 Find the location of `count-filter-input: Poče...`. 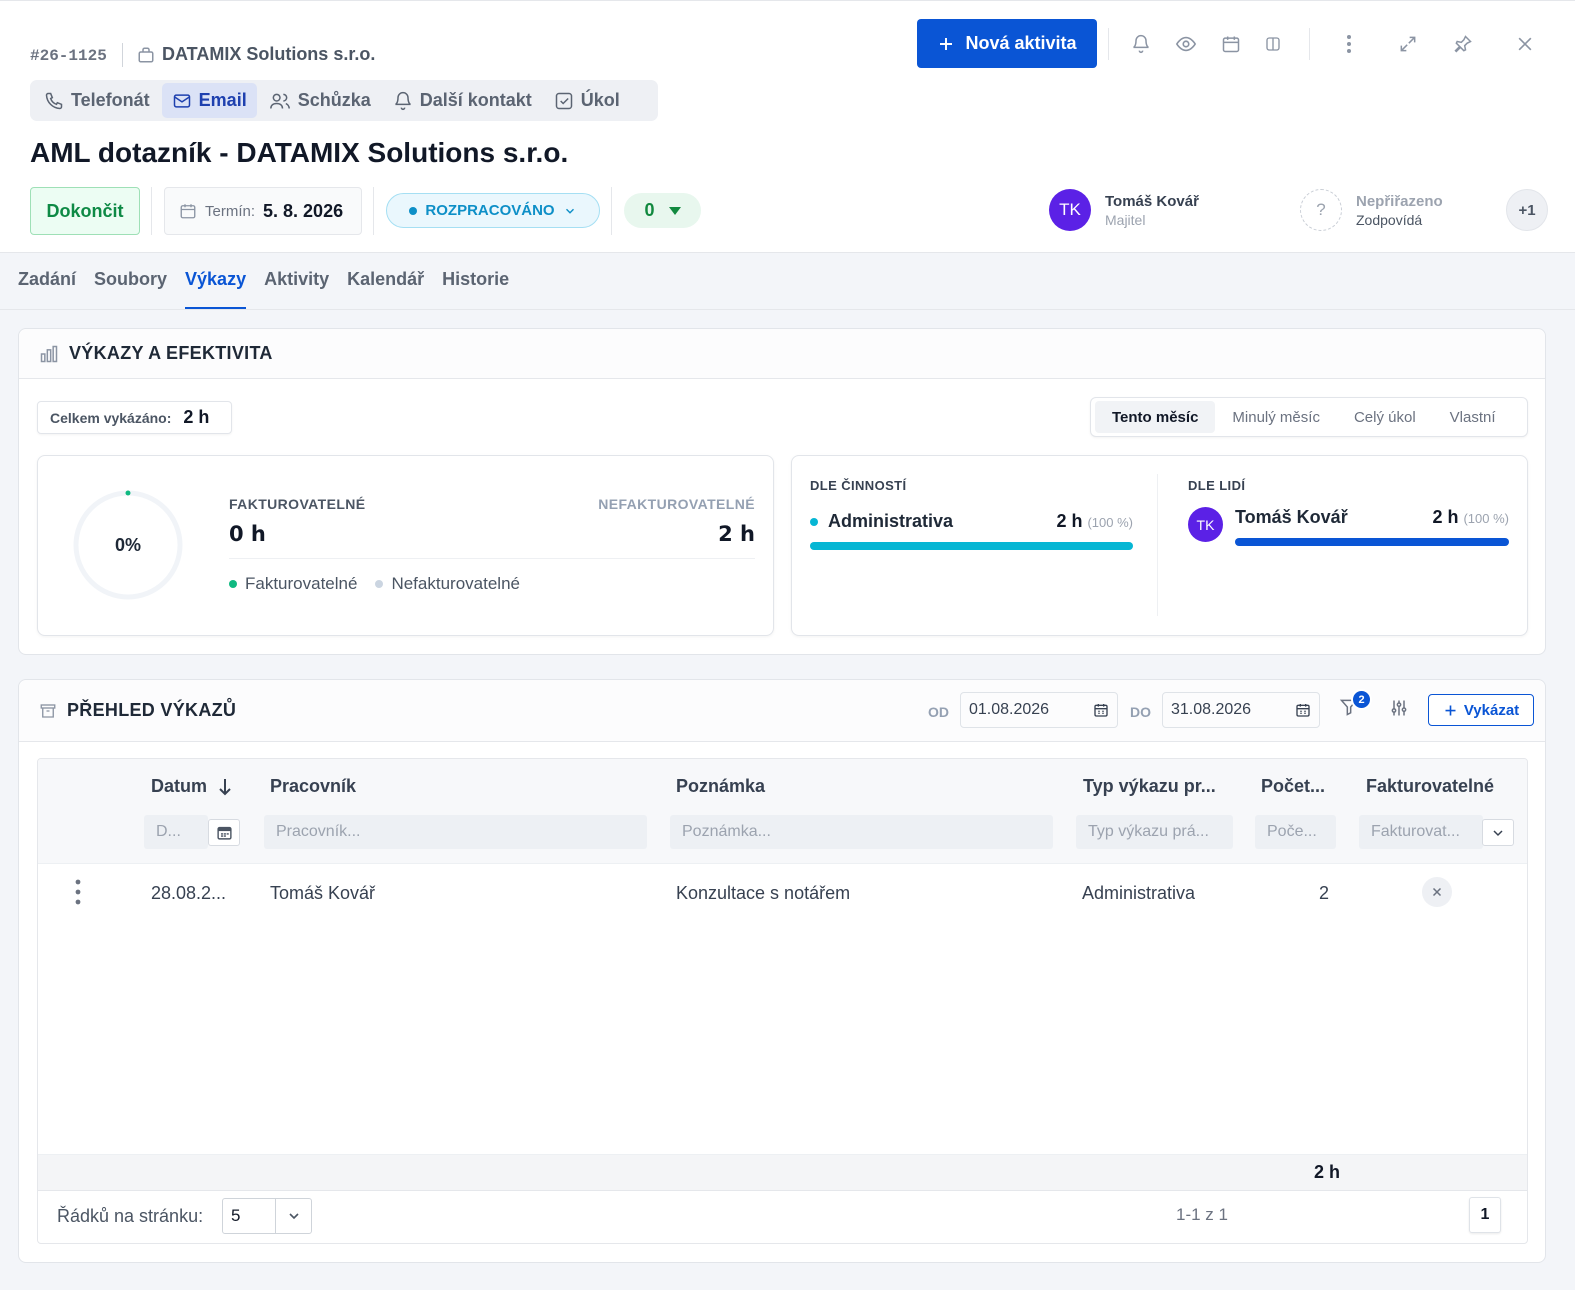

count-filter-input: Poče... is located at coordinates (1295, 832).